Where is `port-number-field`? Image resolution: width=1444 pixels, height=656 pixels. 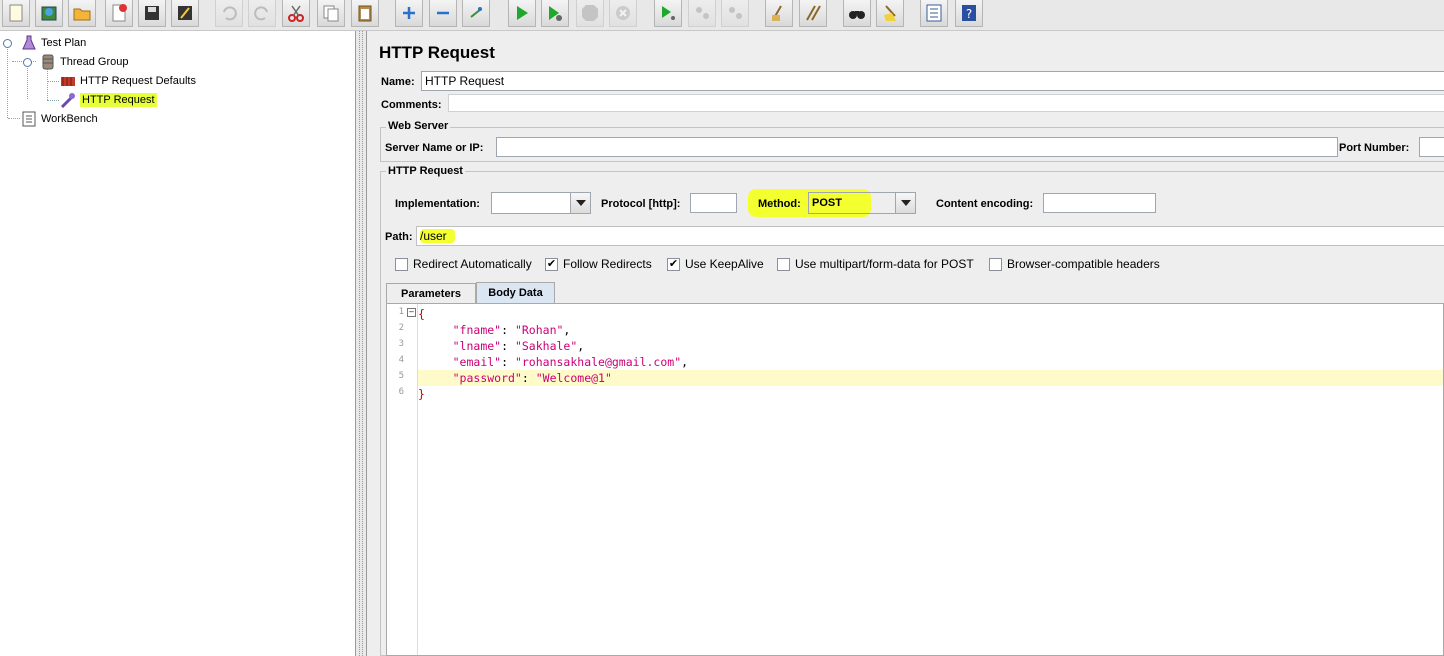
port-number-field is located at coordinates (1431, 147).